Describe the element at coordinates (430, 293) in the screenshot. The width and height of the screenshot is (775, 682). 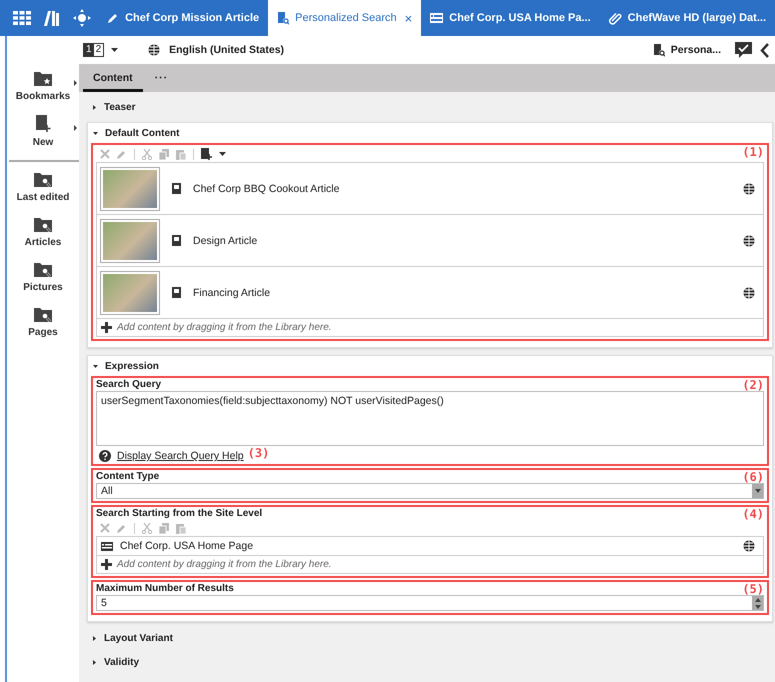
I see `linked-content-row: Financing Article` at that location.